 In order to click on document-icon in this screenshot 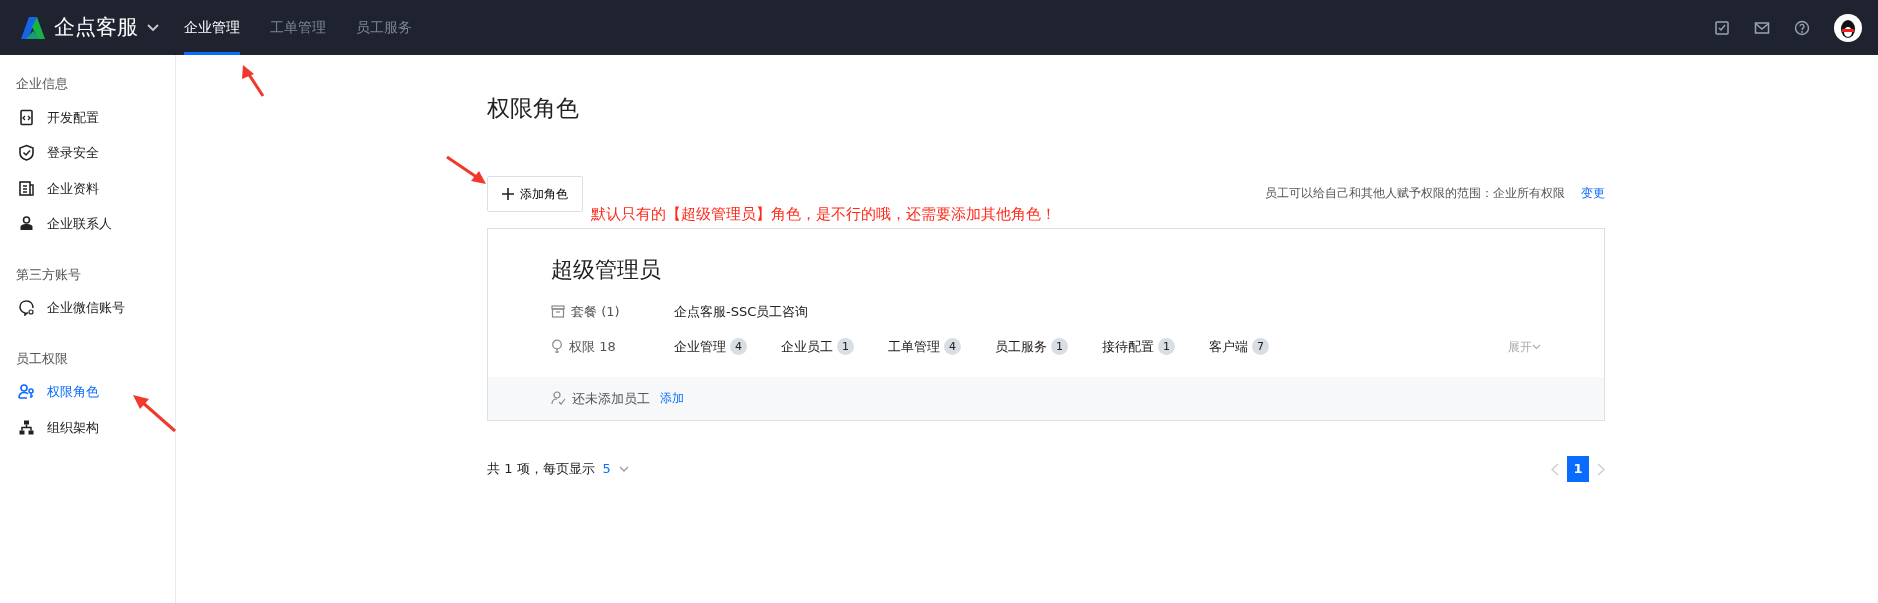, I will do `click(26, 188)`.